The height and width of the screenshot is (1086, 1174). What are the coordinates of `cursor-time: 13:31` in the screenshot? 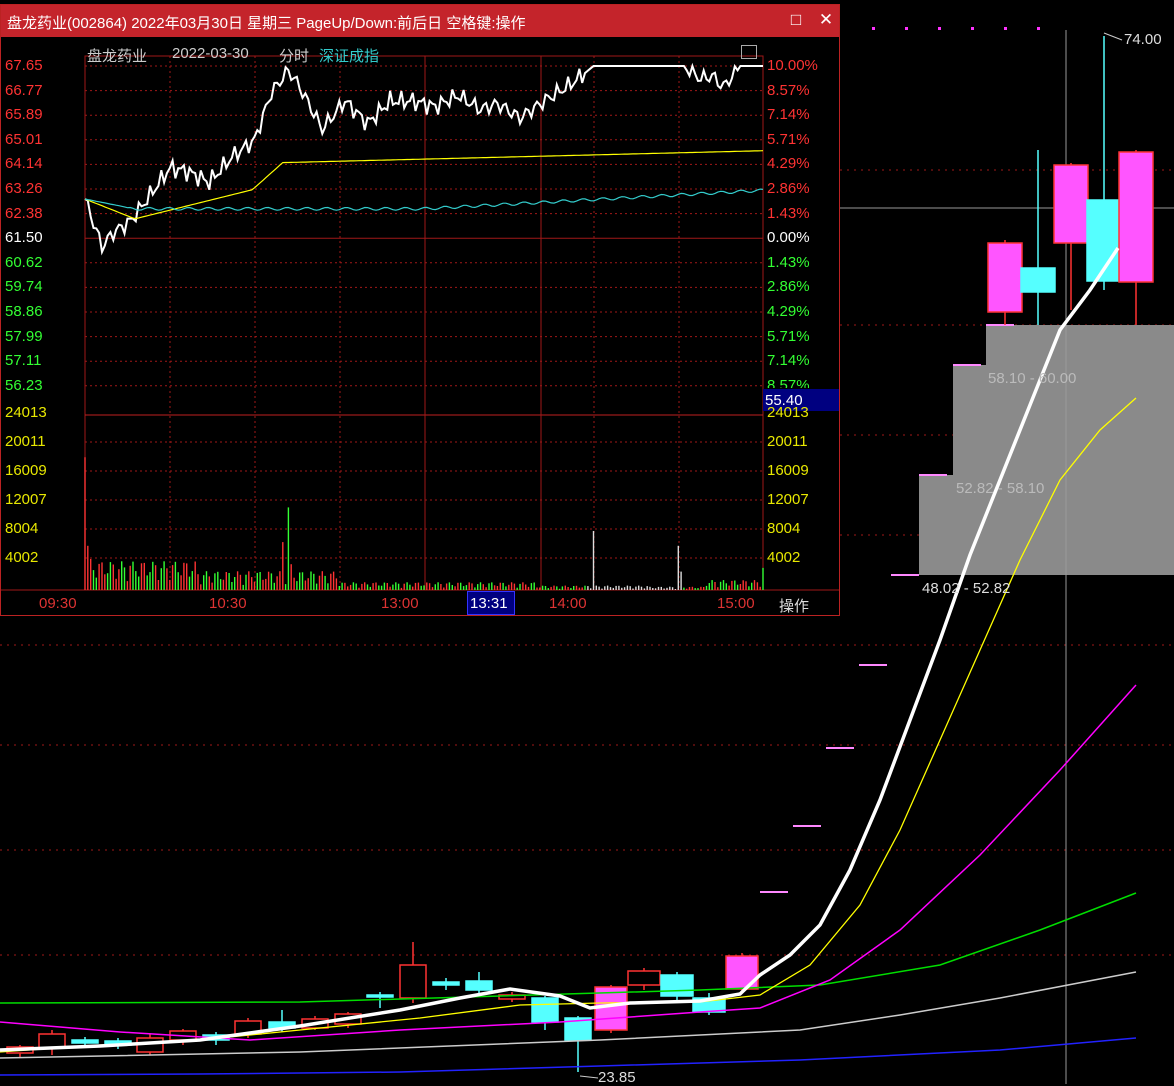 It's located at (489, 603).